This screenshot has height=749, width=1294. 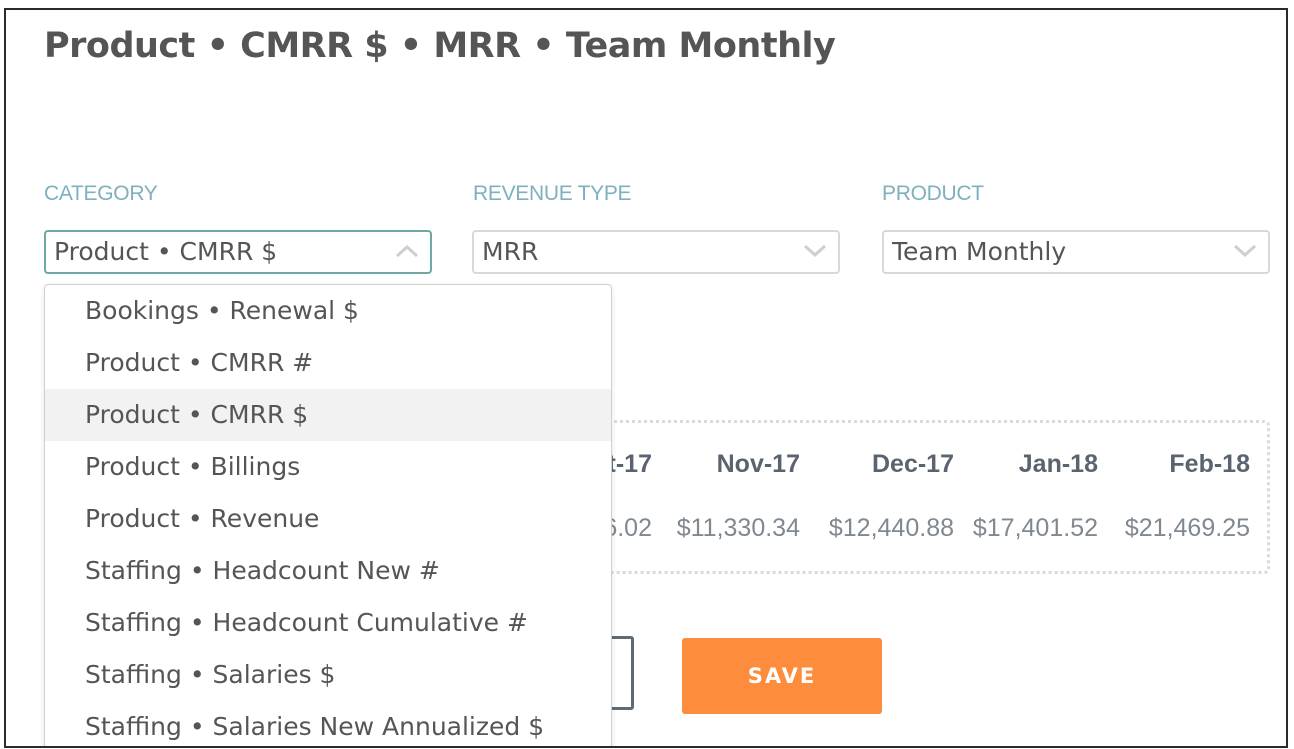 I want to click on dropdown-option: Bookings • Renewal $, so click(x=328, y=311).